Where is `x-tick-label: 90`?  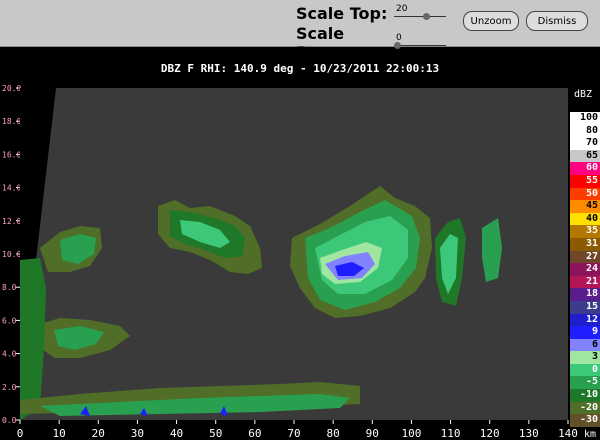 x-tick-label: 90 is located at coordinates (372, 433).